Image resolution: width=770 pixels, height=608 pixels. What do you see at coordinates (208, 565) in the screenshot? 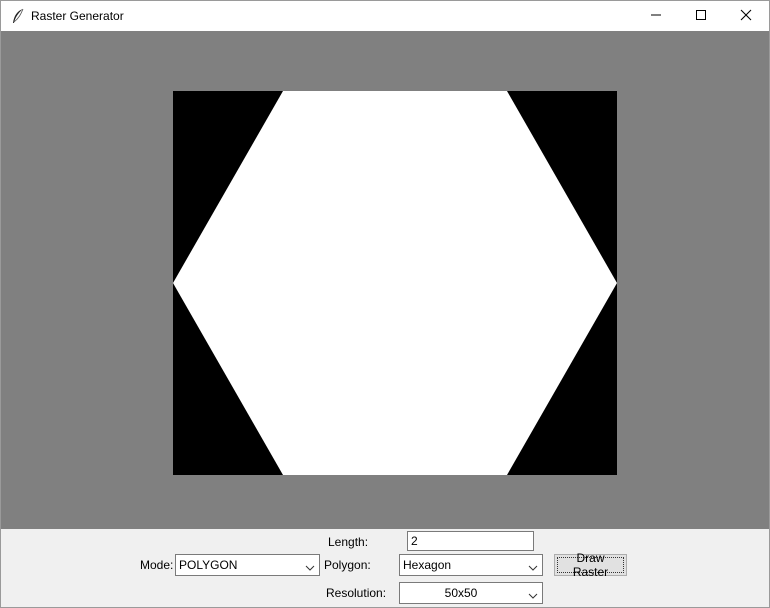
I see `mode-selected-value: POLYGON` at bounding box center [208, 565].